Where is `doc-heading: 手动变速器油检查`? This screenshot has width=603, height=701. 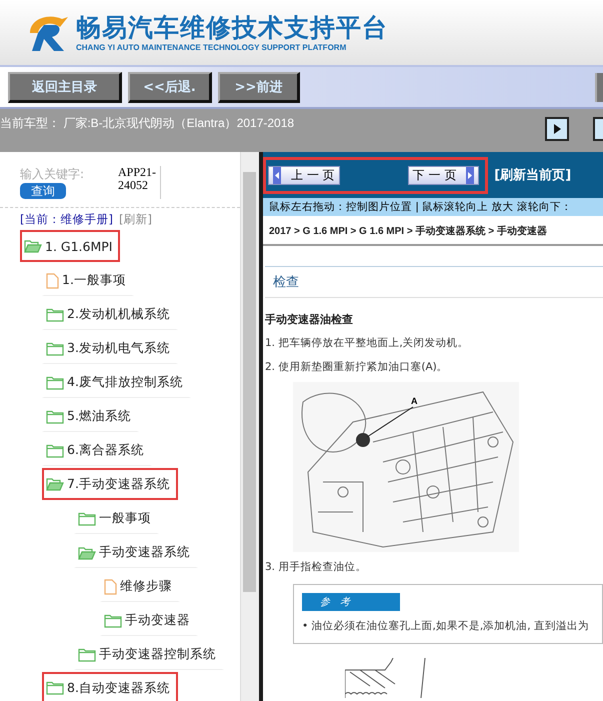 doc-heading: 手动变速器油检查 is located at coordinates (309, 319).